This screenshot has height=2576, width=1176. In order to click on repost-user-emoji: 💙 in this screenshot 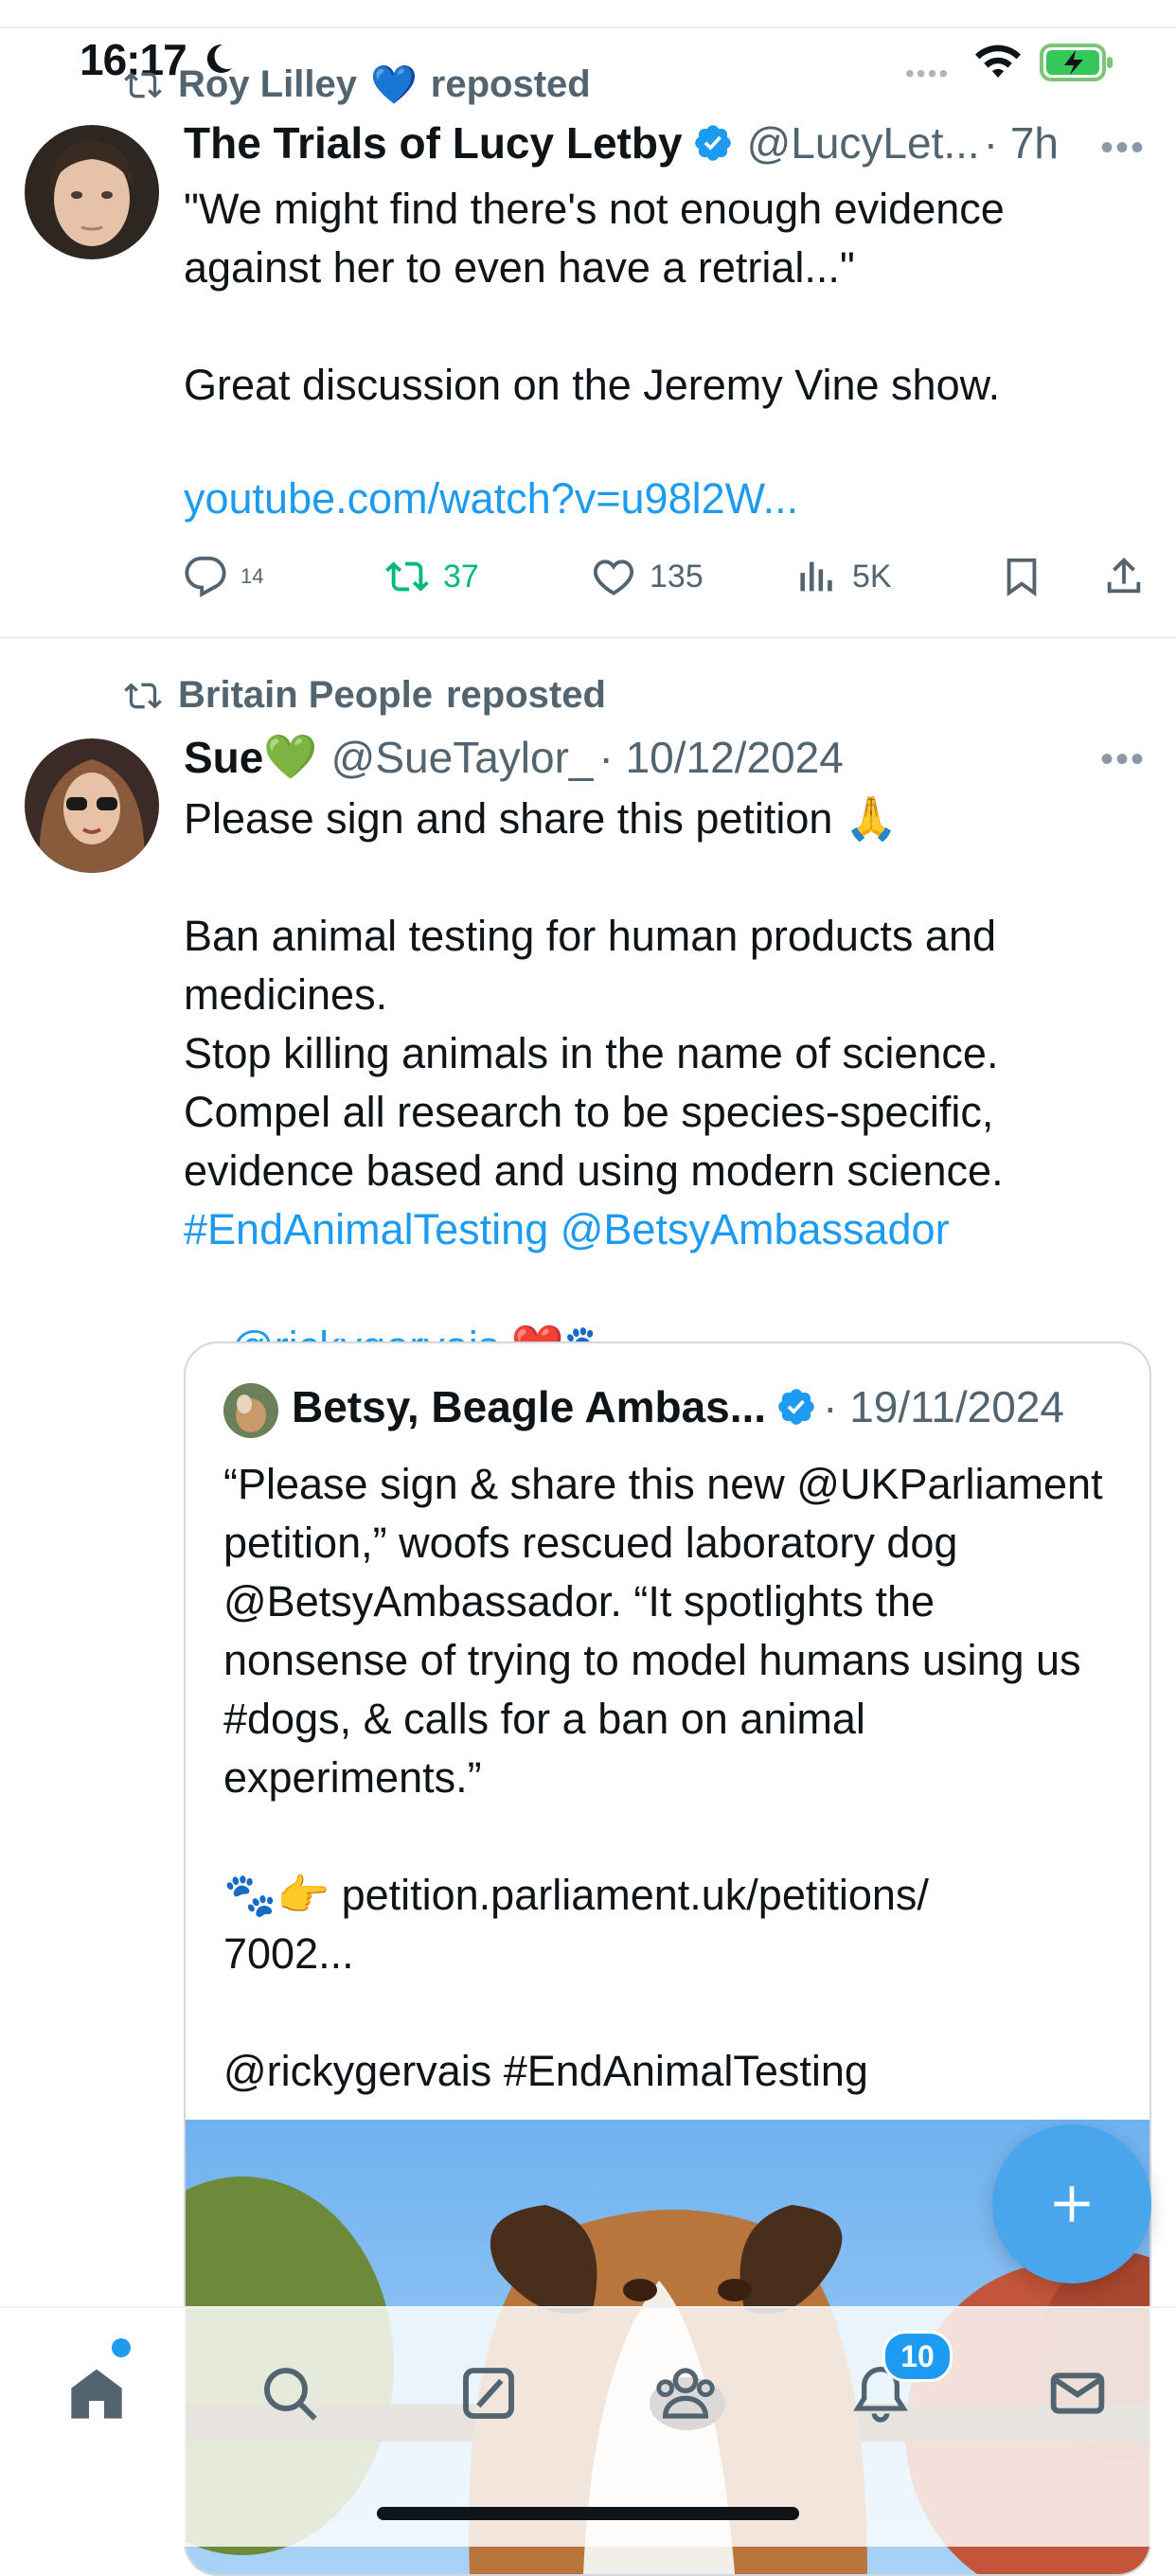, I will do `click(393, 85)`.